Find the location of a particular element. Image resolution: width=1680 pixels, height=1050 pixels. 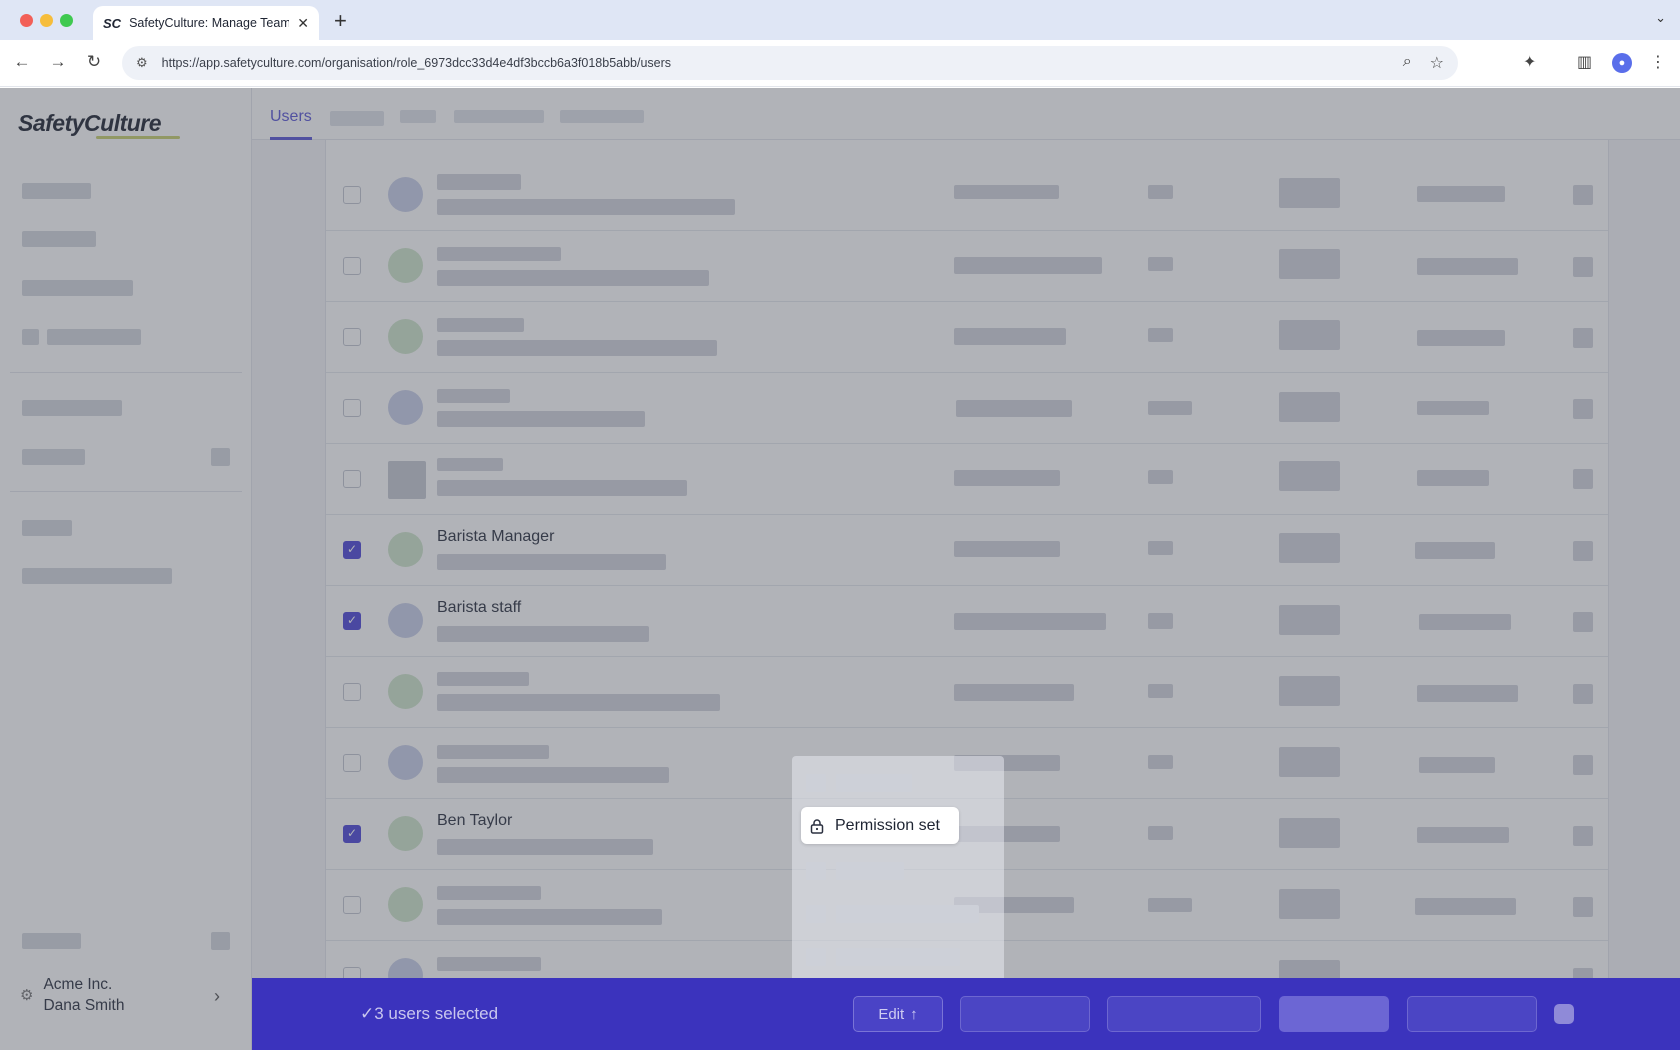

edit-button-label: Edit is located at coordinates (891, 1014).